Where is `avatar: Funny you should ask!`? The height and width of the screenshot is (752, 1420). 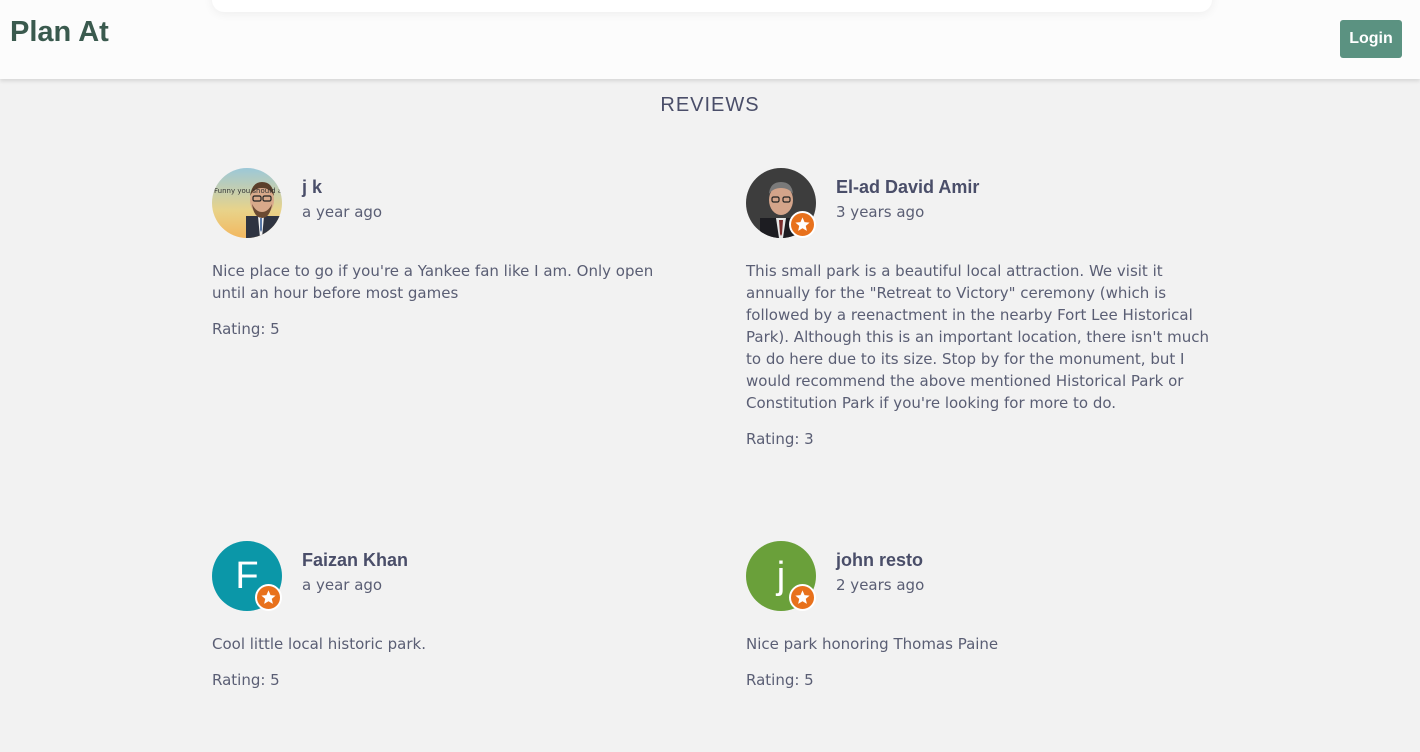
avatar: Funny you should ask! is located at coordinates (247, 203).